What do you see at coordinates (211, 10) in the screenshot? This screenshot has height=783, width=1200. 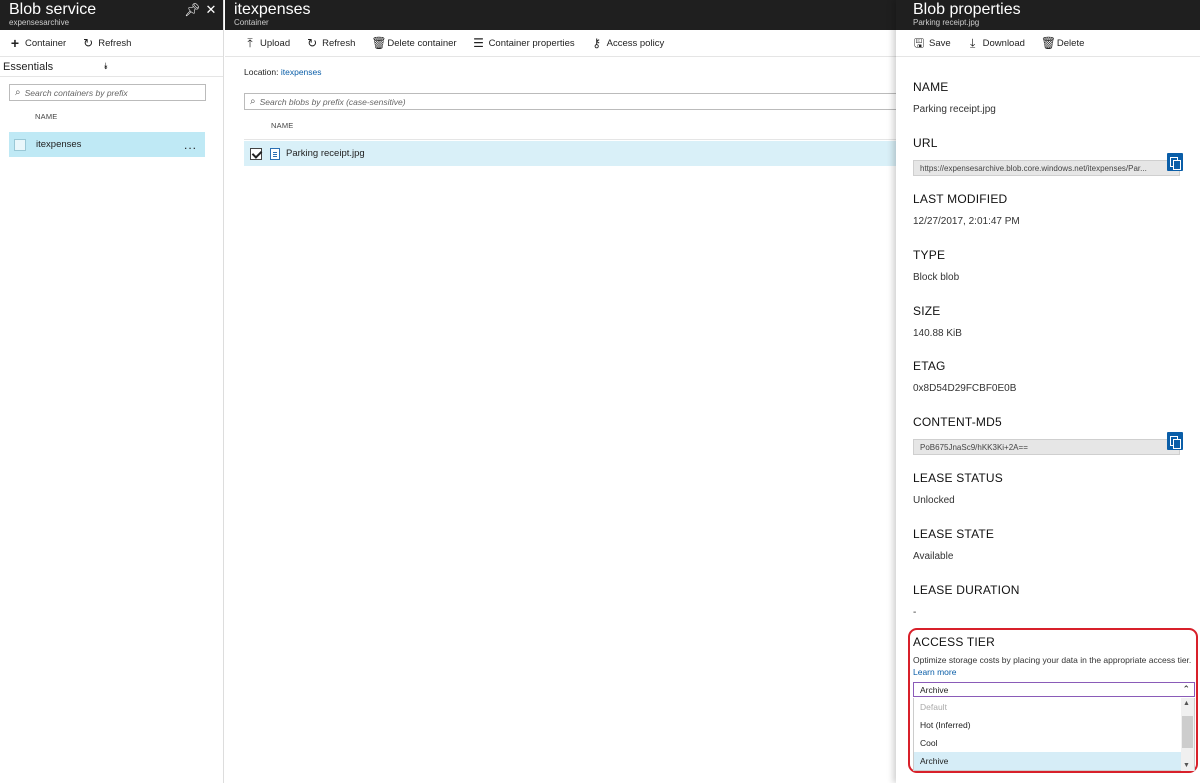 I see `close-icon: ✕` at bounding box center [211, 10].